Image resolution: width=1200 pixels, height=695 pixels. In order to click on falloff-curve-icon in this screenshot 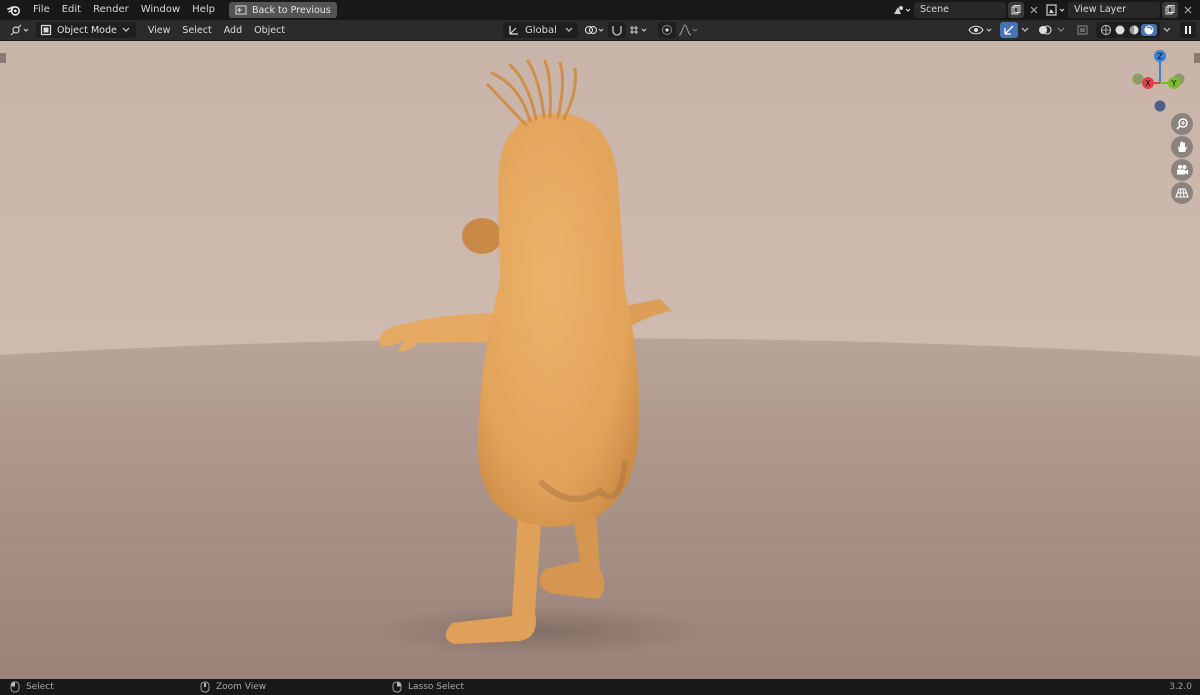, I will do `click(688, 30)`.